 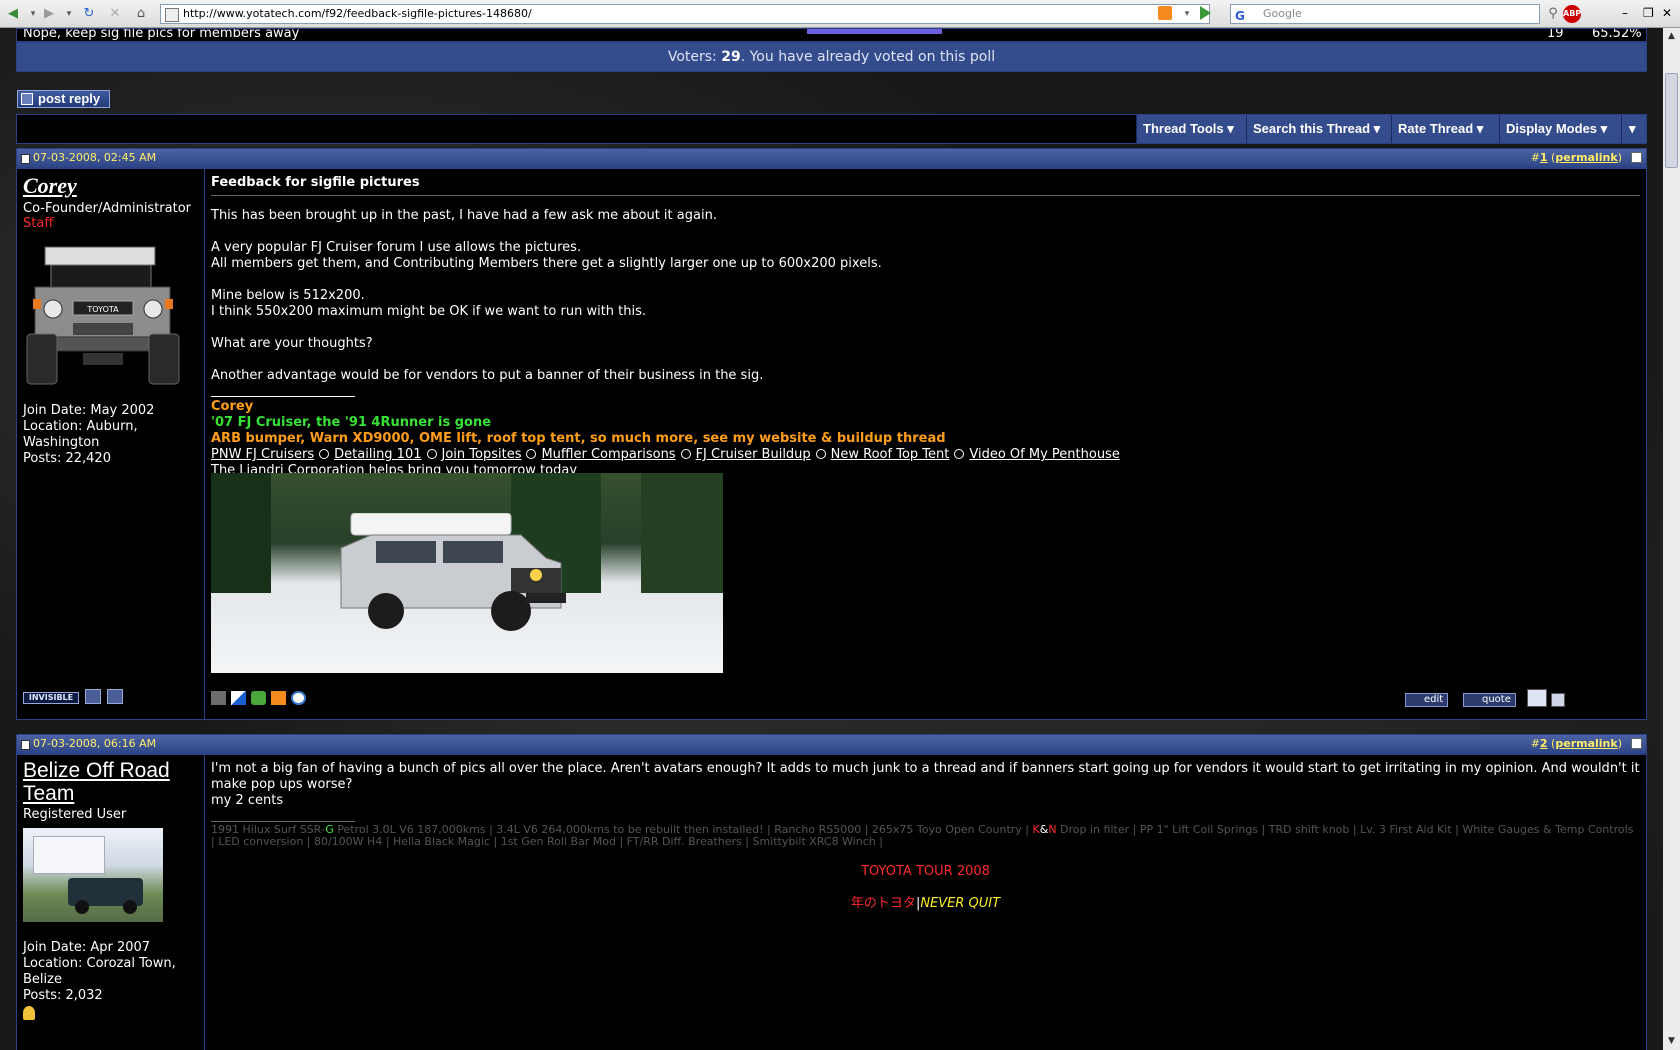 I want to click on signature-picture, so click(x=467, y=573).